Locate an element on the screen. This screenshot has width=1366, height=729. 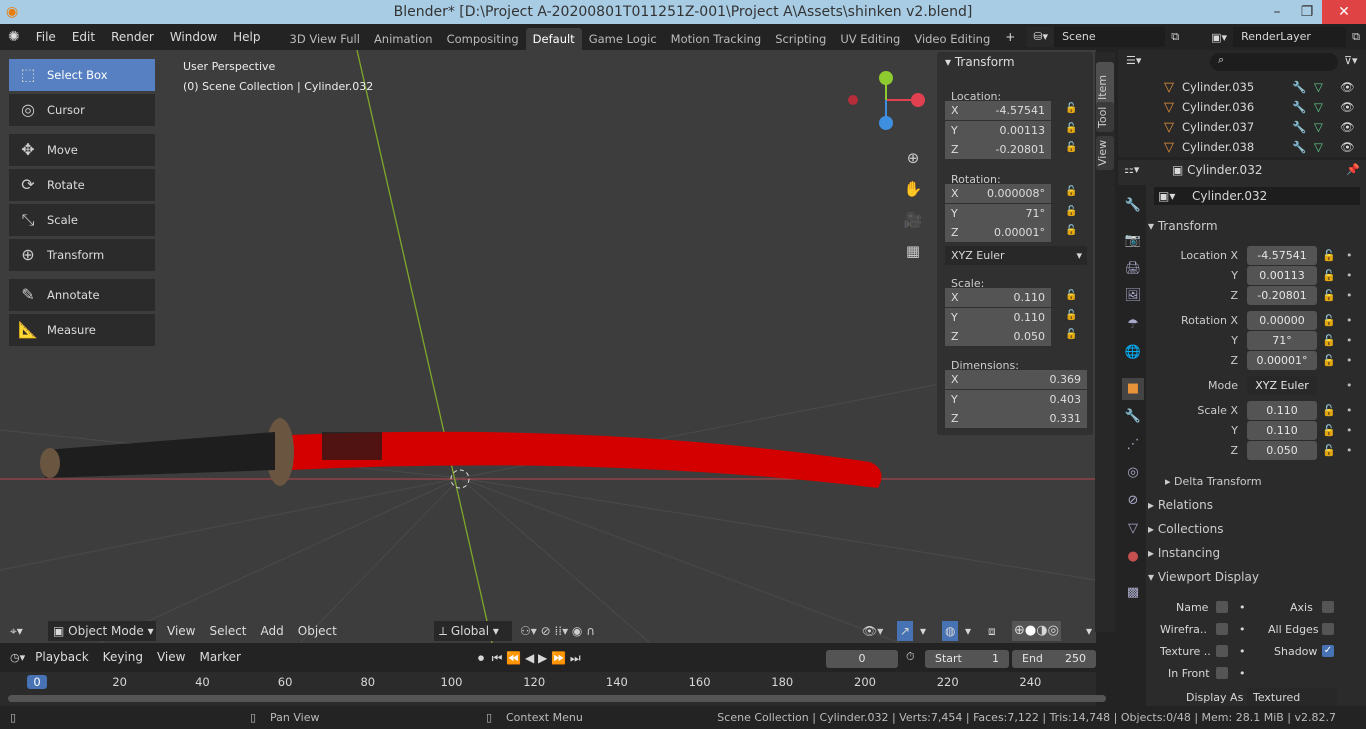
section-viewport-display: ▾ Viewport Display is located at coordinates (1255, 577).